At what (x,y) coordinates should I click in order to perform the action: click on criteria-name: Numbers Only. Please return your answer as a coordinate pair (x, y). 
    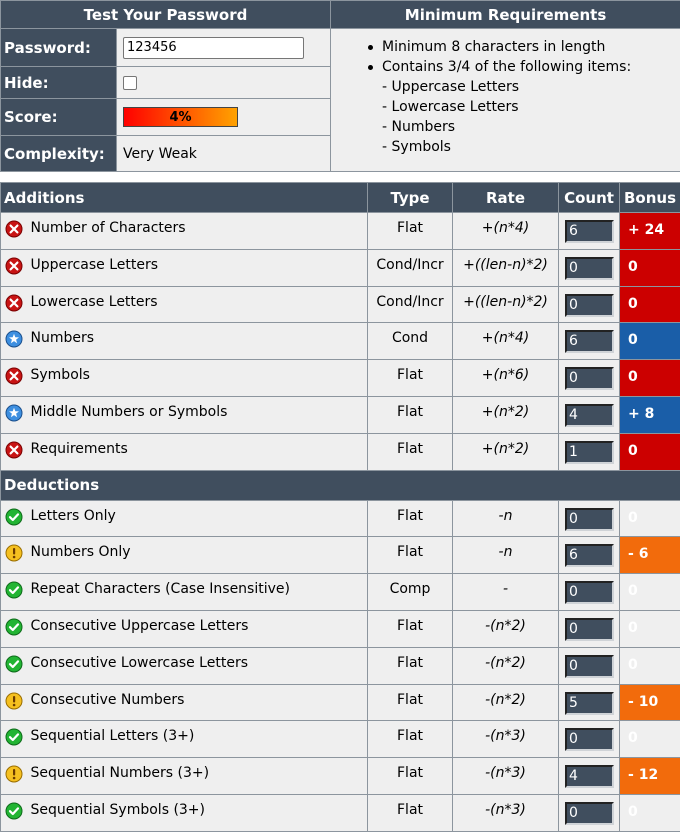
    Looking at the image, I should click on (197, 555).